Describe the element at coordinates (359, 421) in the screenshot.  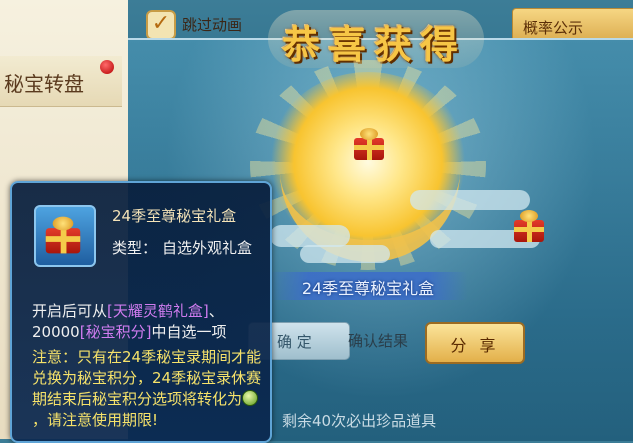
I see `pity-counter-text: 剩余40次必出珍品道具` at that location.